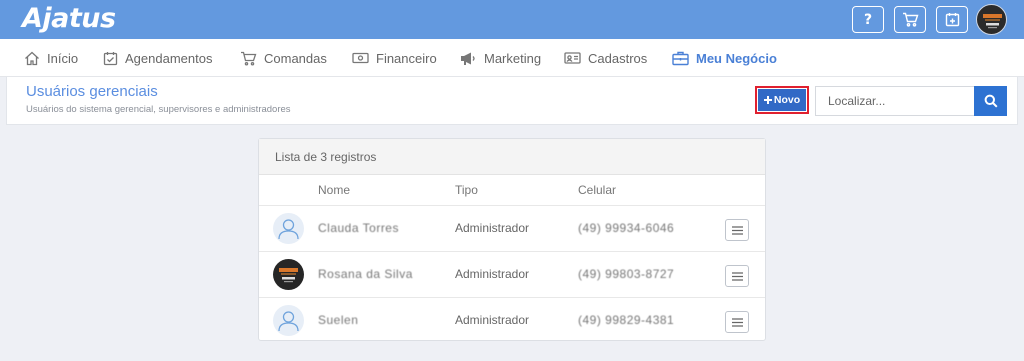 The image size is (1024, 361). I want to click on nav-item-label: Financeiro, so click(406, 58).